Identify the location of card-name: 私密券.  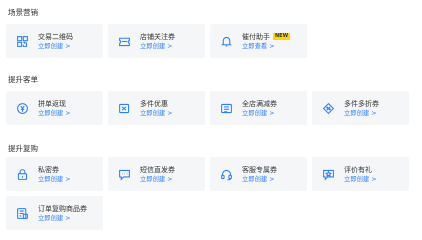
(48, 169).